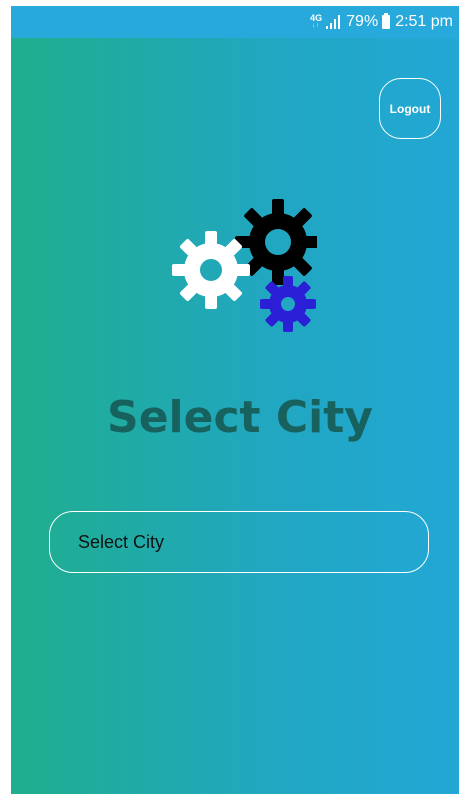 Image resolution: width=459 pixels, height=794 pixels. What do you see at coordinates (424, 21) in the screenshot?
I see `status-clock: 2:51 pm` at bounding box center [424, 21].